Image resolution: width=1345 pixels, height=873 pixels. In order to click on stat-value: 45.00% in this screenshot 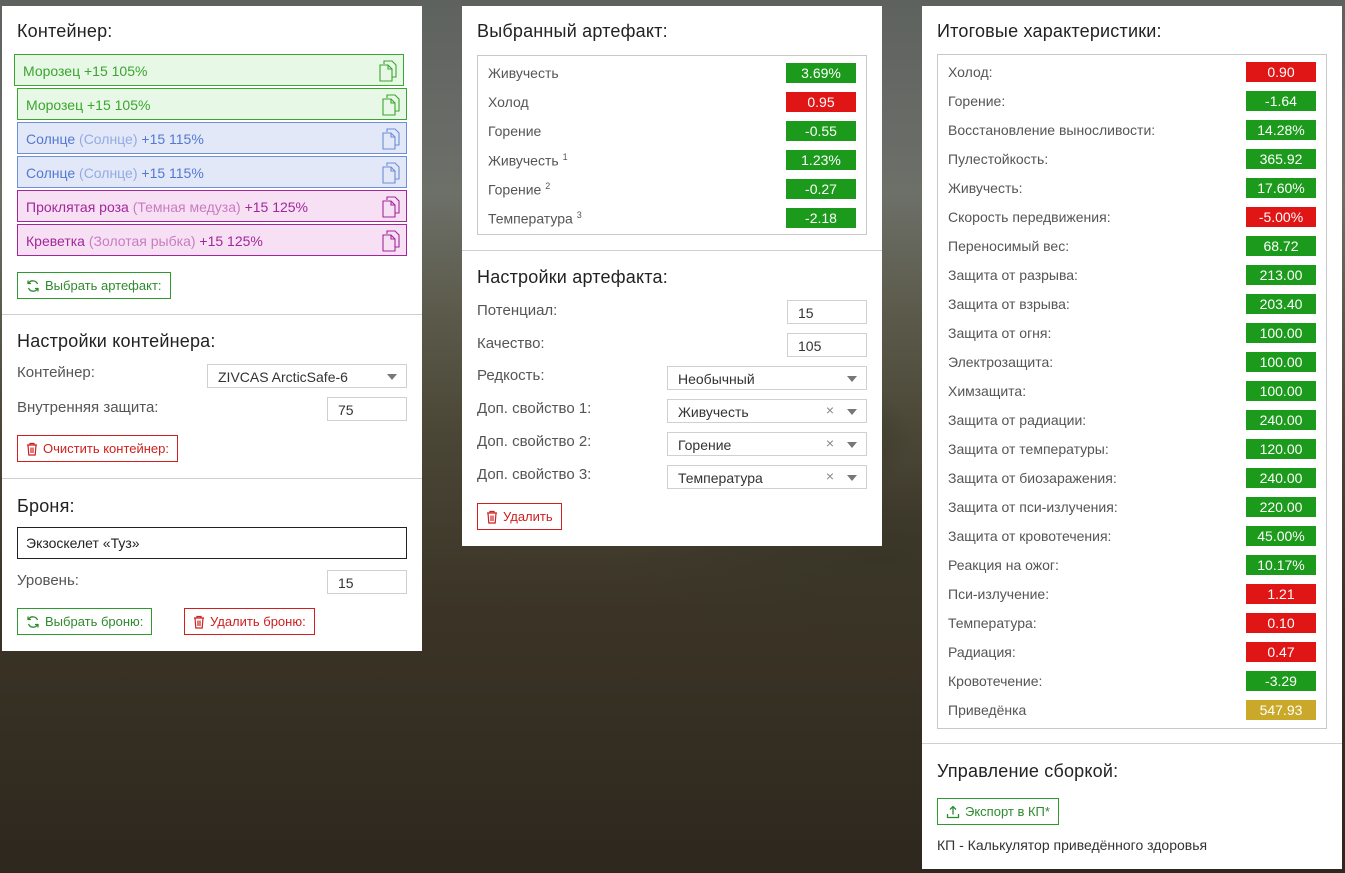, I will do `click(1281, 536)`.